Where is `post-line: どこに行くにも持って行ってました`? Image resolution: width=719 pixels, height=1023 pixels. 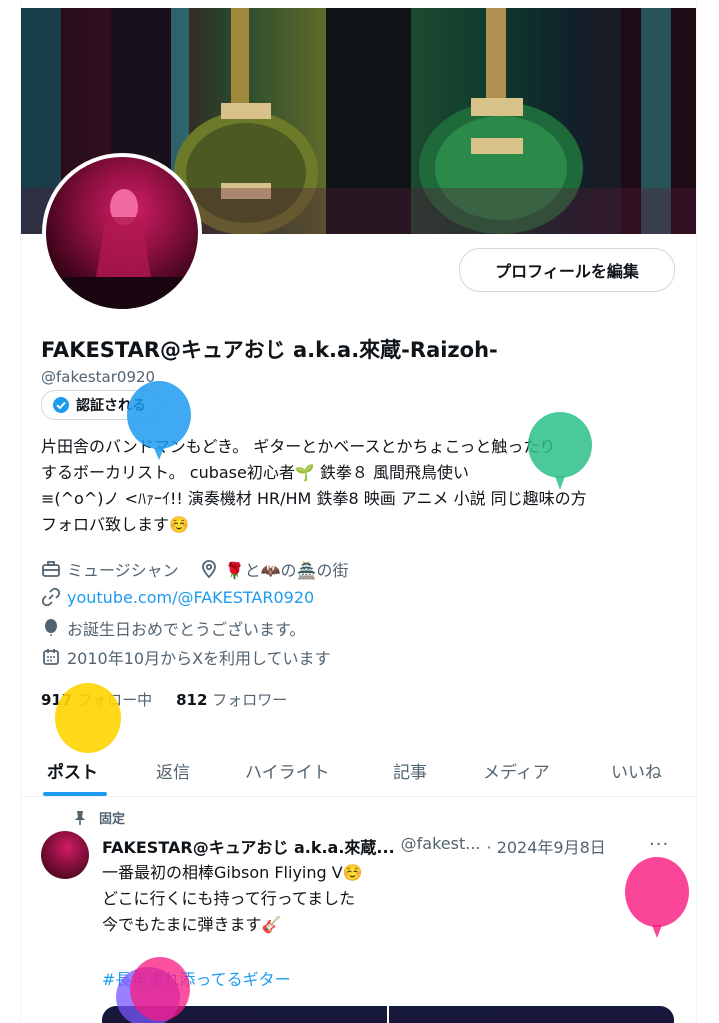
post-line: どこに行くにも持って行ってました is located at coordinates (229, 898).